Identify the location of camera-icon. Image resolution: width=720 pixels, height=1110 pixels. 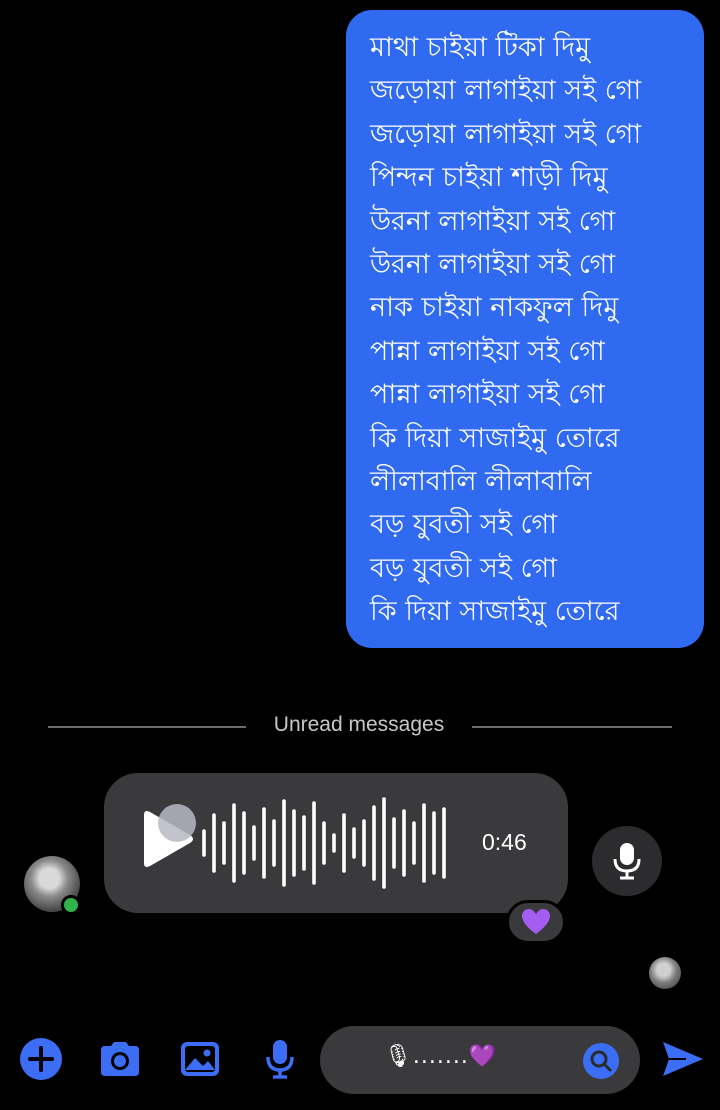
(120, 1059).